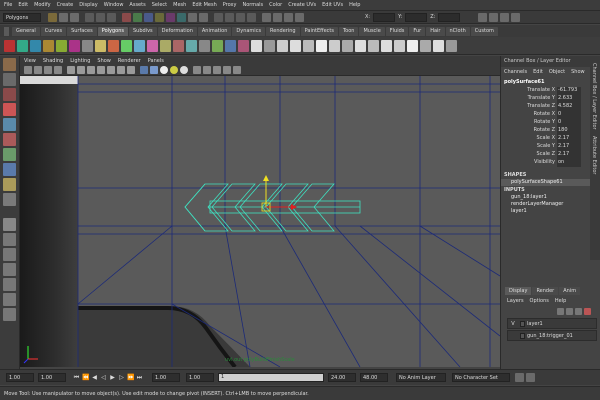 This screenshot has width=600, height=400. I want to click on ipr-render-icon, so click(288, 17).